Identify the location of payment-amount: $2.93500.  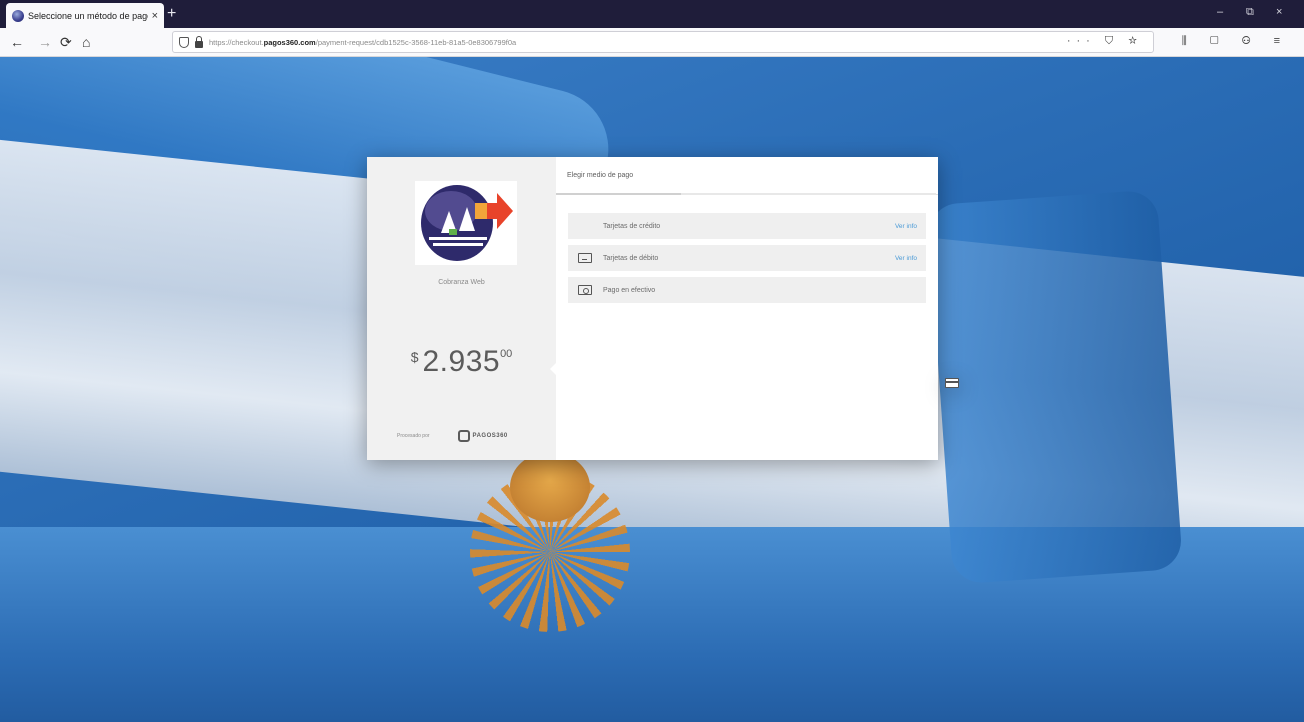
(461, 362).